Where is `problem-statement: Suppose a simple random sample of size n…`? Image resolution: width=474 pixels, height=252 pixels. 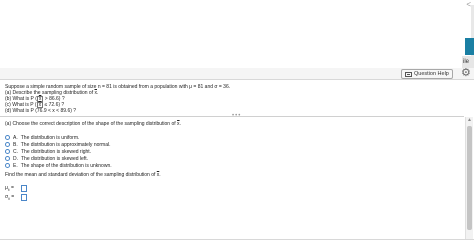
problem-statement: Suppose a simple random sample of size n… is located at coordinates (117, 99).